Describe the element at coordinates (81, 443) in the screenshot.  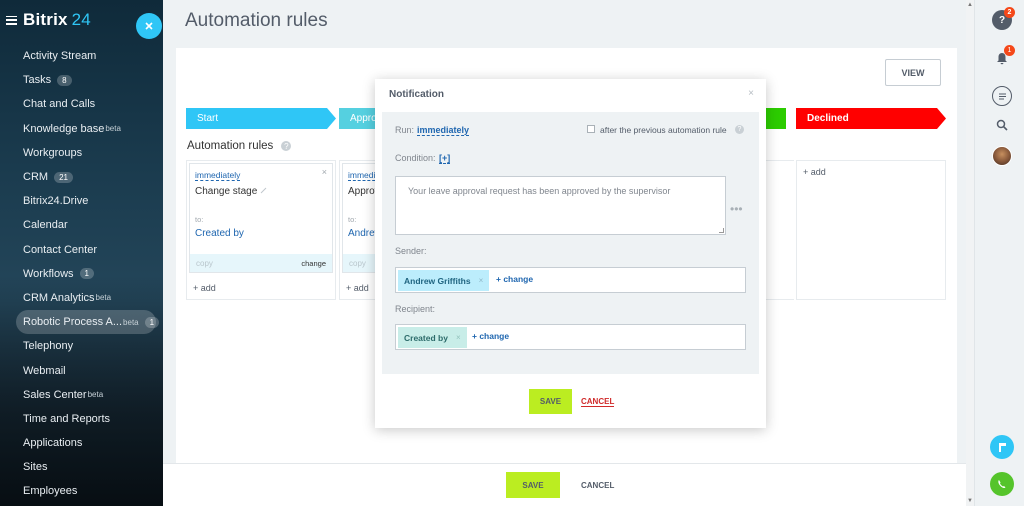
I see `sidebar-item-applications: Applications` at that location.